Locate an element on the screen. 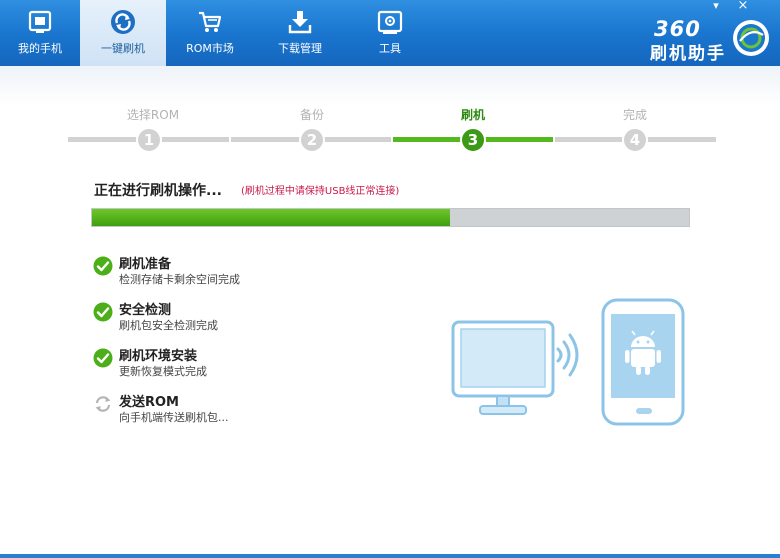 This screenshot has width=780, height=558. toolbox-icon is located at coordinates (390, 22).